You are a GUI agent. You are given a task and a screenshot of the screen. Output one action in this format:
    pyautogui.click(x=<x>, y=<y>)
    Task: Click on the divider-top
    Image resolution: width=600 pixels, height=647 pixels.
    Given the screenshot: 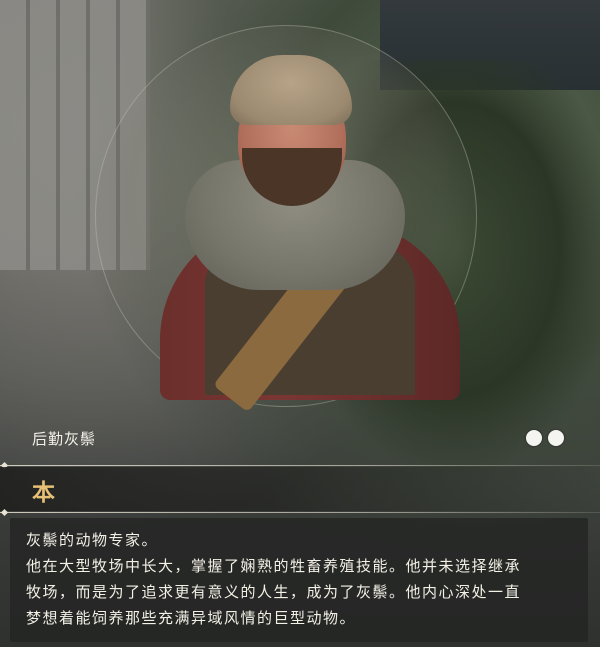 What is the action you would take?
    pyautogui.click(x=300, y=465)
    